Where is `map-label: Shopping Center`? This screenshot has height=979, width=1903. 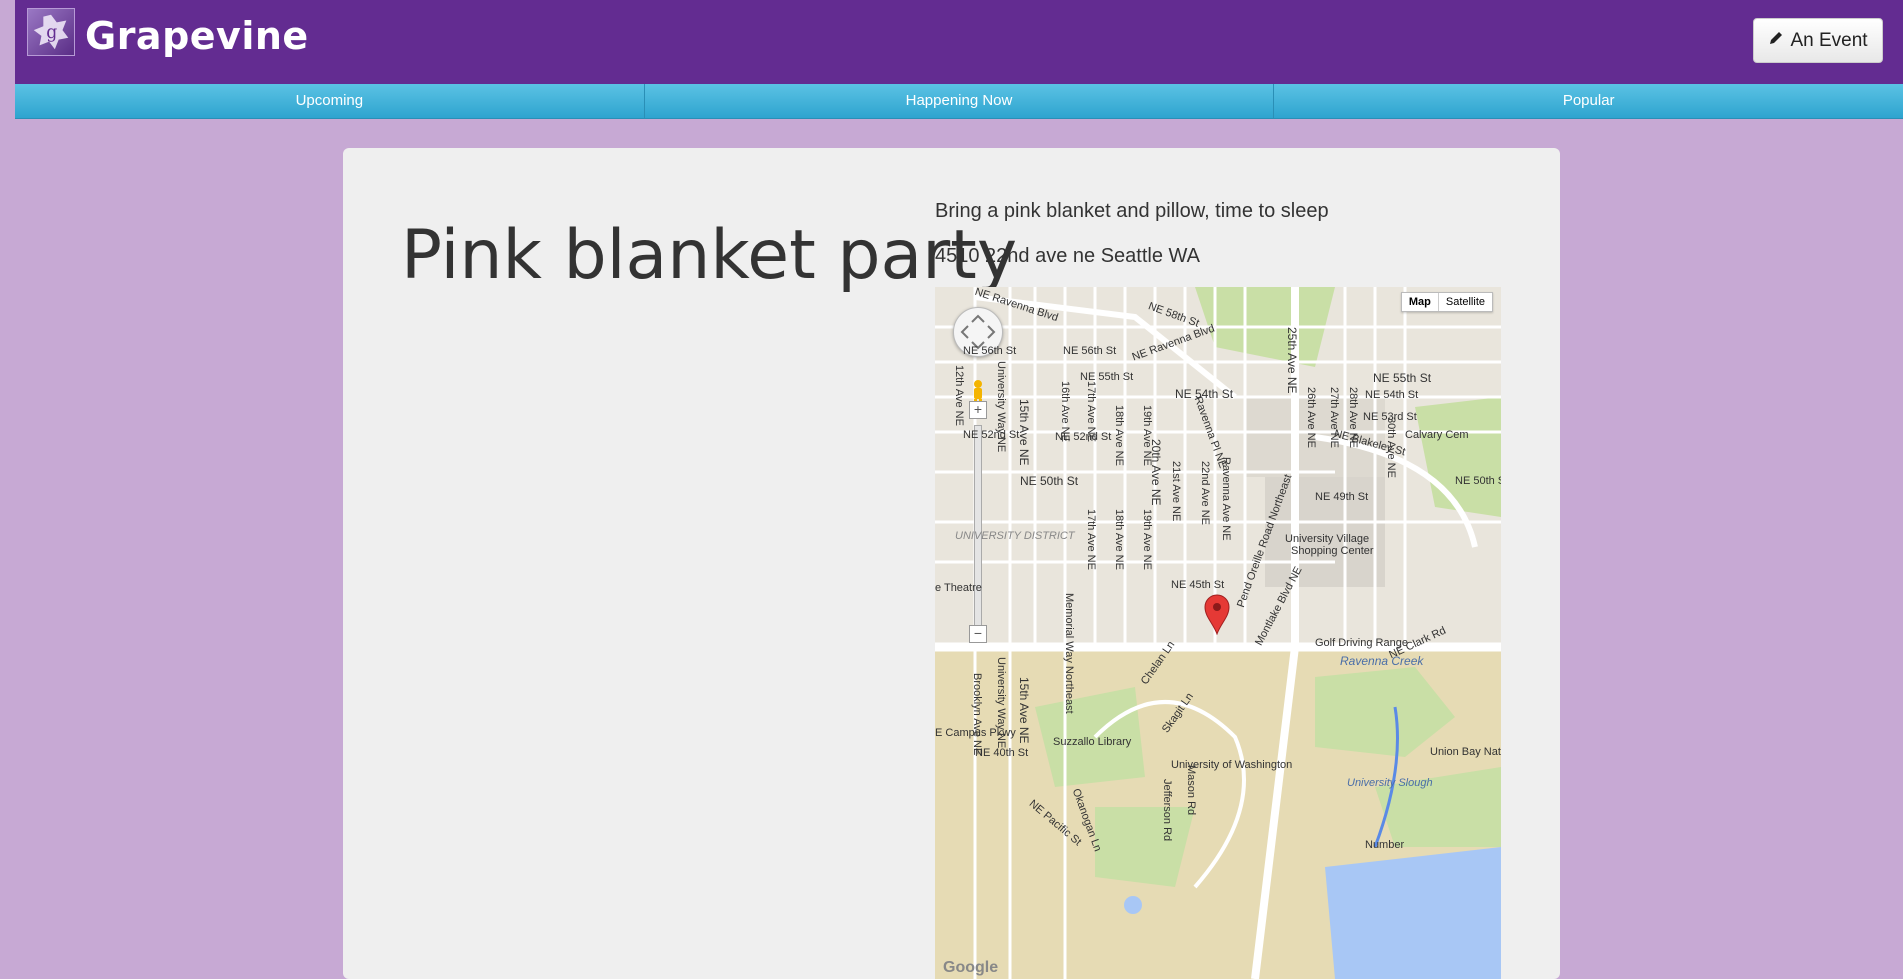 map-label: Shopping Center is located at coordinates (1332, 551).